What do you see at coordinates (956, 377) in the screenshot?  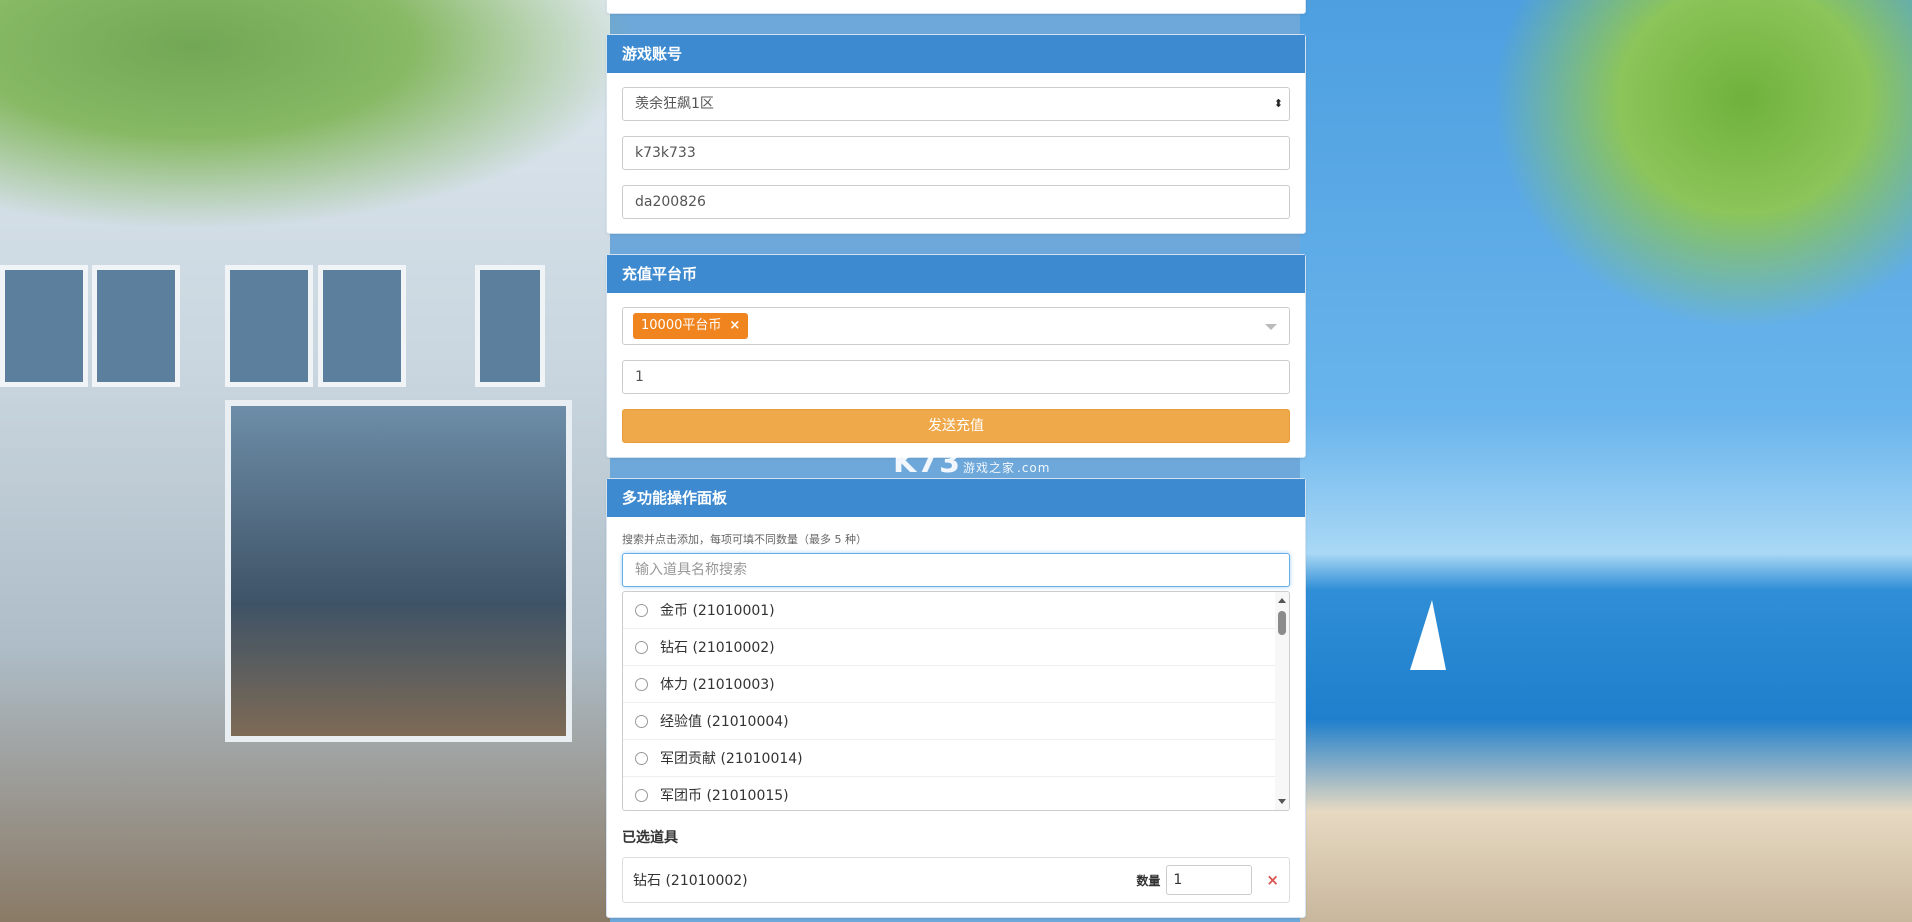 I see `amount-input: 1` at bounding box center [956, 377].